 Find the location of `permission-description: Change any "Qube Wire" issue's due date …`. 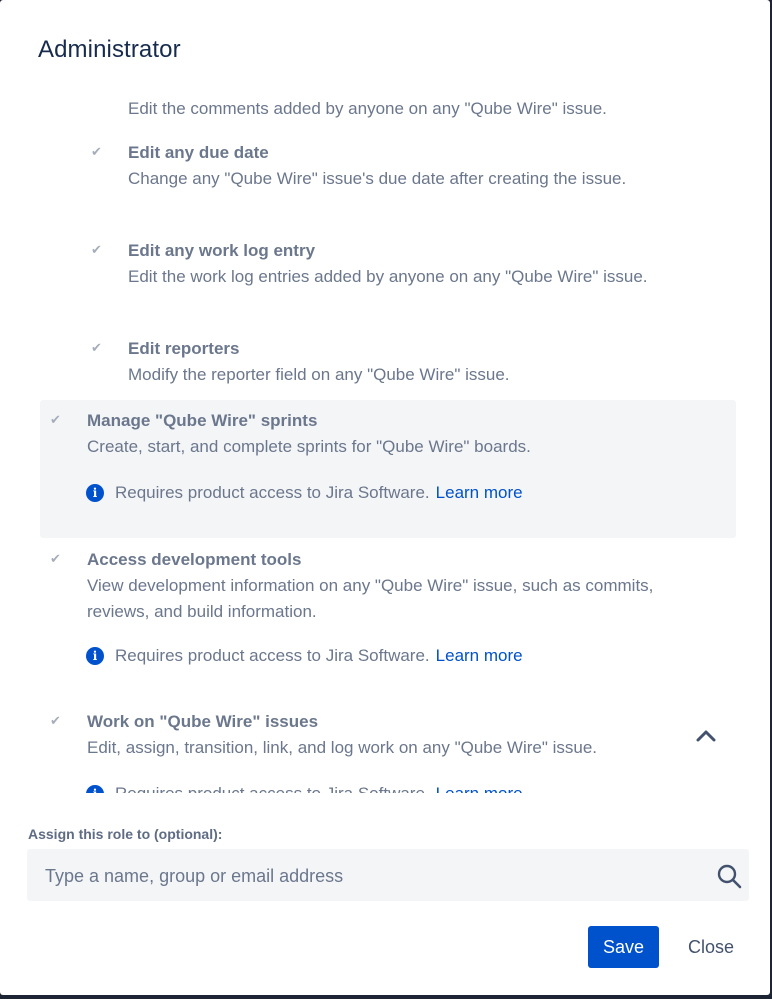

permission-description: Change any "Qube Wire" issue's due date … is located at coordinates (377, 178).